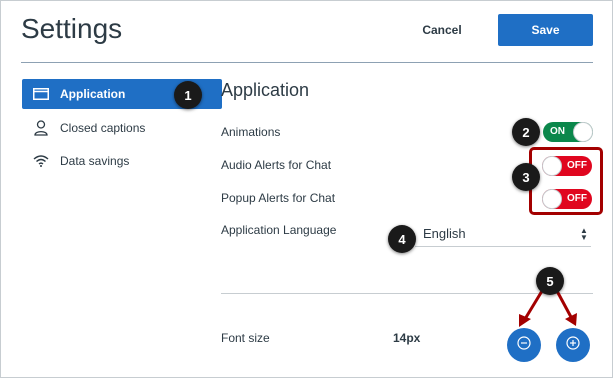 The height and width of the screenshot is (378, 613). What do you see at coordinates (444, 233) in the screenshot?
I see `language-selected-value: English` at bounding box center [444, 233].